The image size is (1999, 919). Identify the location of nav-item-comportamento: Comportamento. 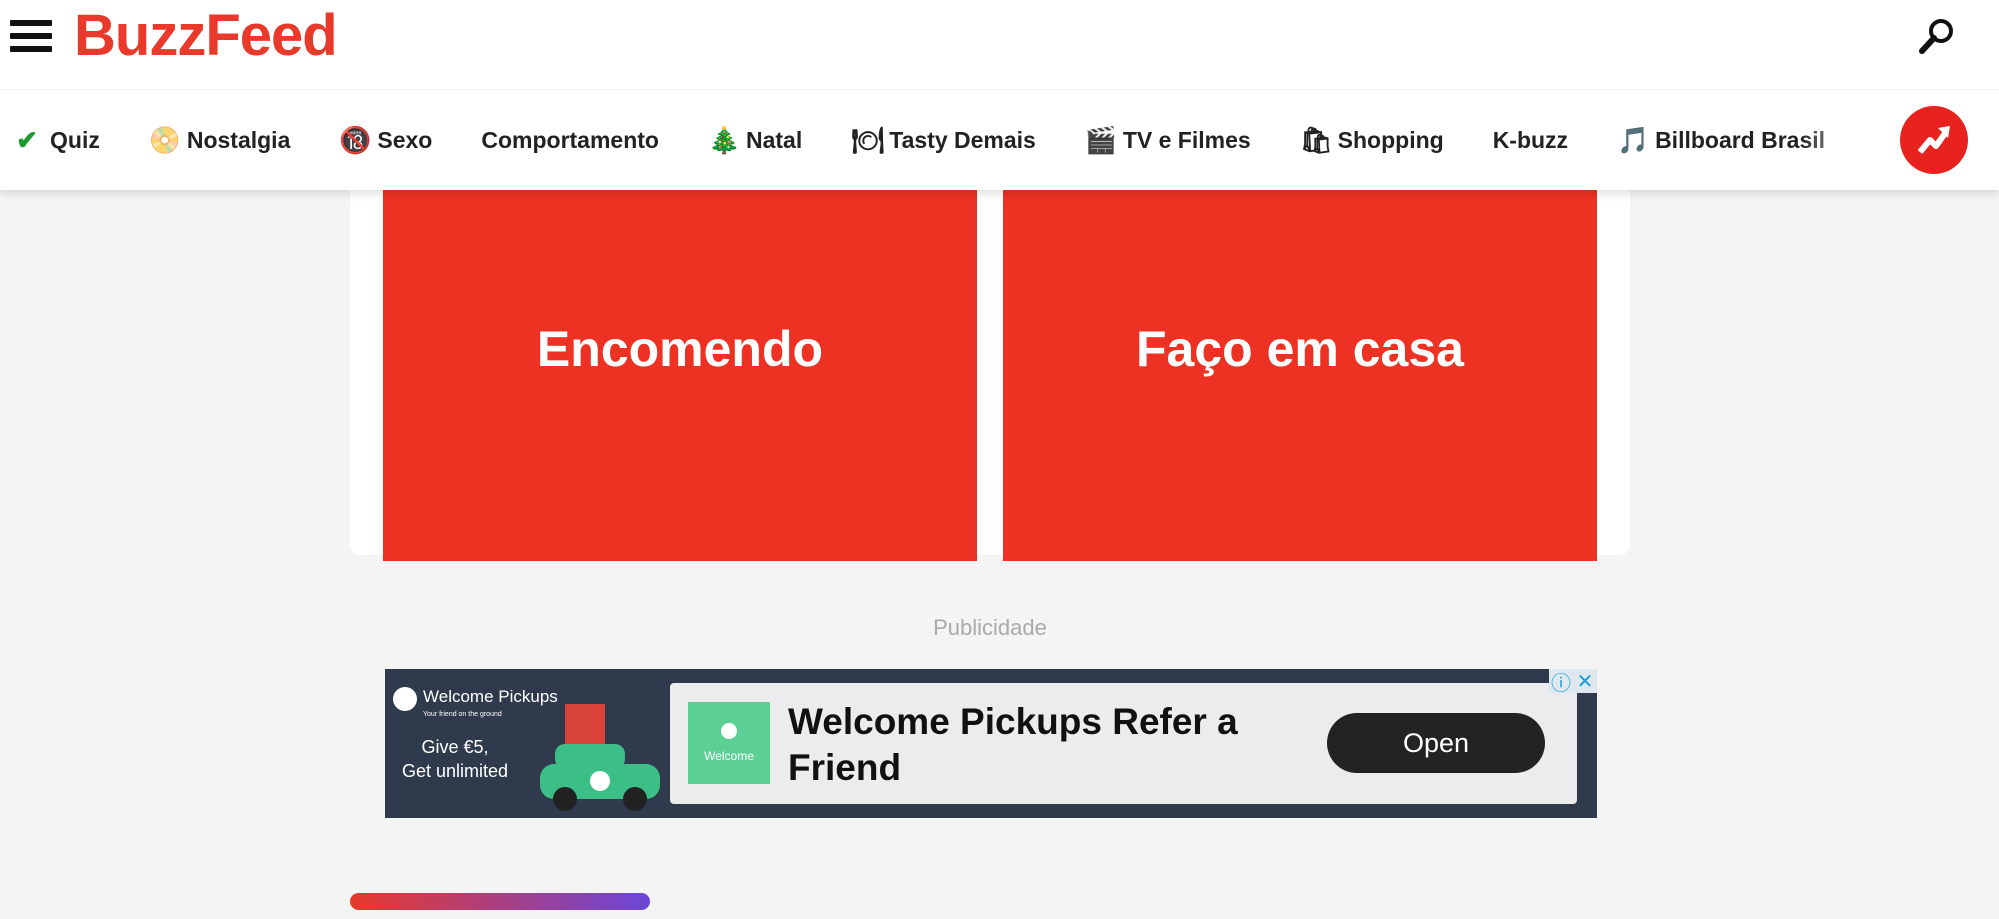
(570, 140).